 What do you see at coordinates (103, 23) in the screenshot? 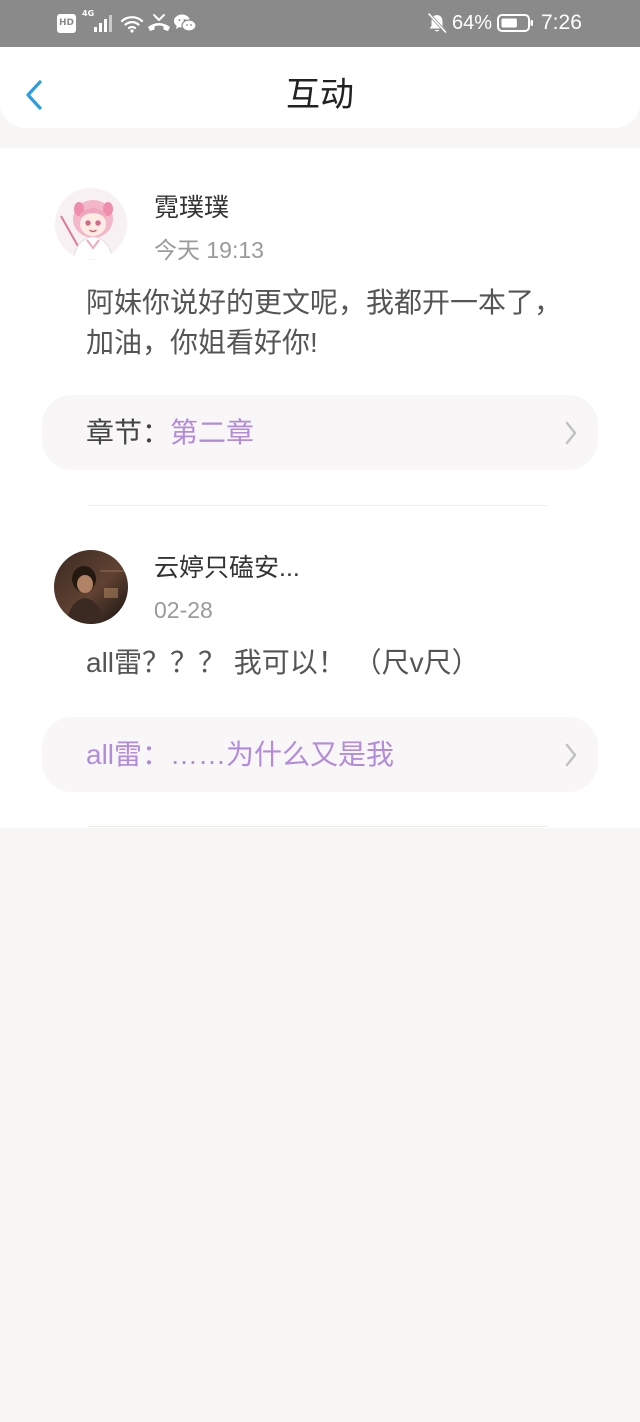
I see `signal-4g-icon` at bounding box center [103, 23].